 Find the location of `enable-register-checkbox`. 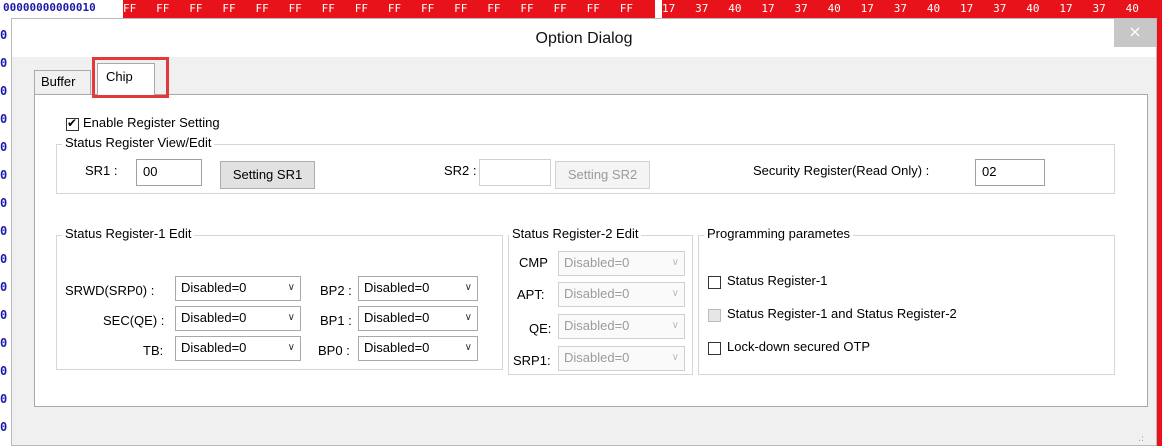

enable-register-checkbox is located at coordinates (72, 123).